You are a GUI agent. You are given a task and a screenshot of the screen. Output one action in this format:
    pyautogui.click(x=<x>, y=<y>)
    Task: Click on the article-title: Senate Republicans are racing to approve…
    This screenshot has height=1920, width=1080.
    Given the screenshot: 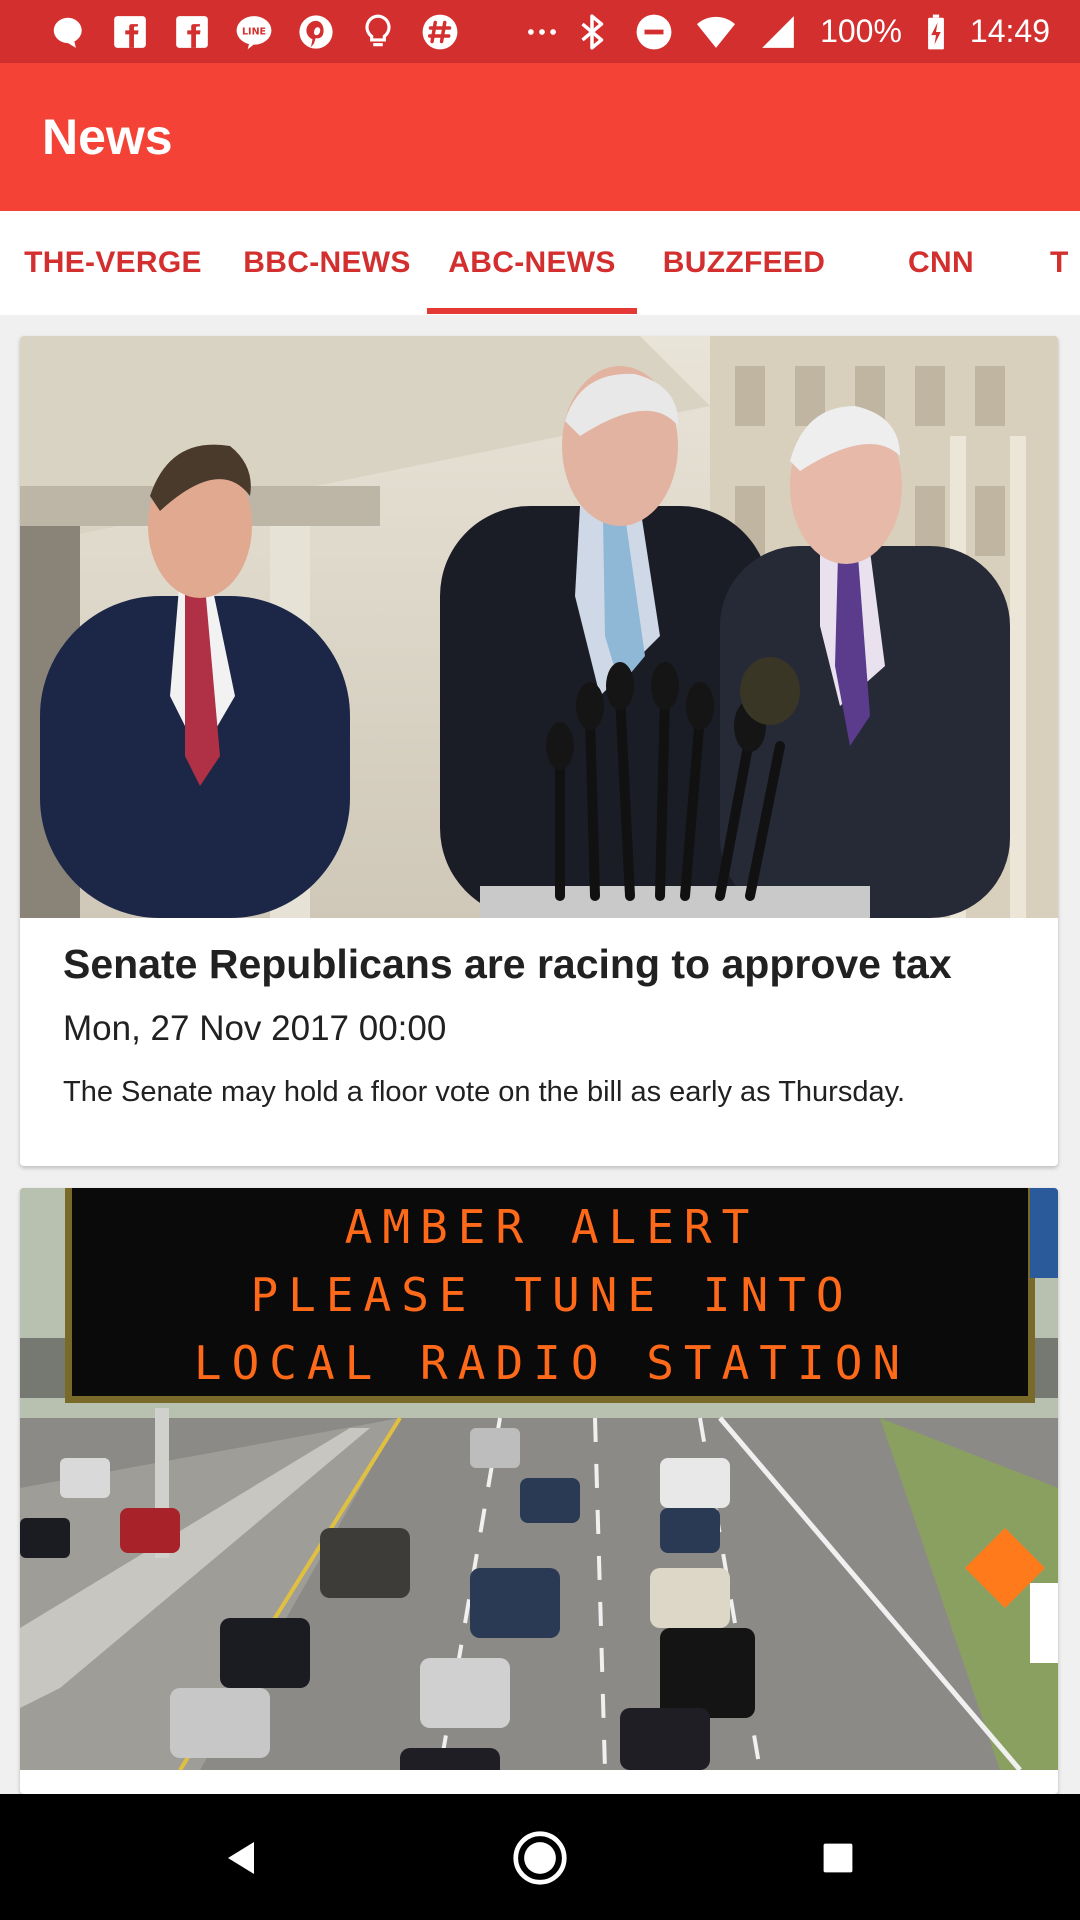 What is the action you would take?
    pyautogui.click(x=507, y=964)
    